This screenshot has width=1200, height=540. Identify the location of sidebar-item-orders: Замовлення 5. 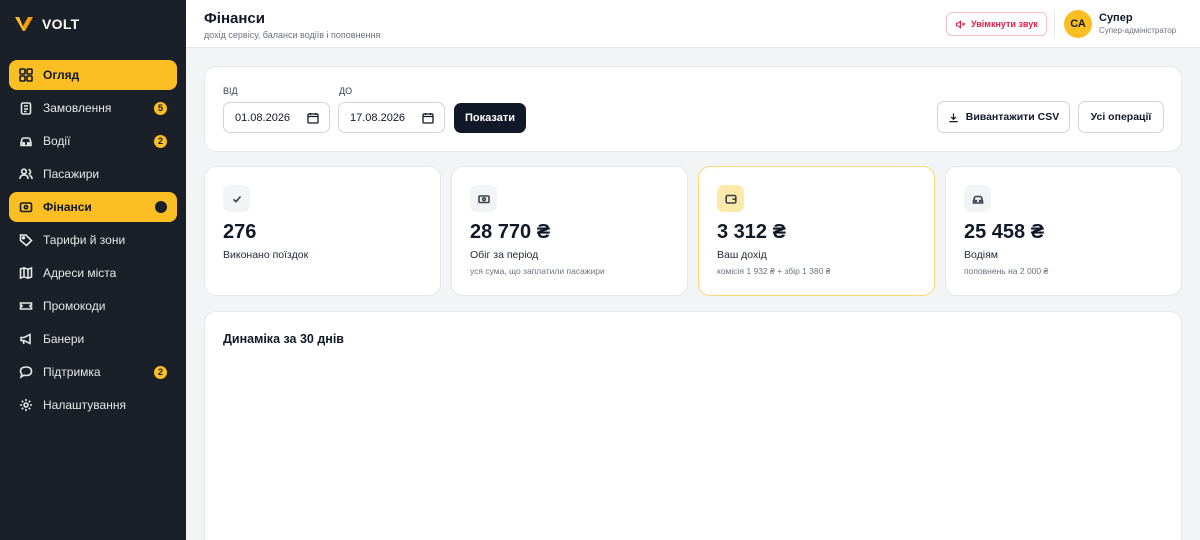
(93, 108).